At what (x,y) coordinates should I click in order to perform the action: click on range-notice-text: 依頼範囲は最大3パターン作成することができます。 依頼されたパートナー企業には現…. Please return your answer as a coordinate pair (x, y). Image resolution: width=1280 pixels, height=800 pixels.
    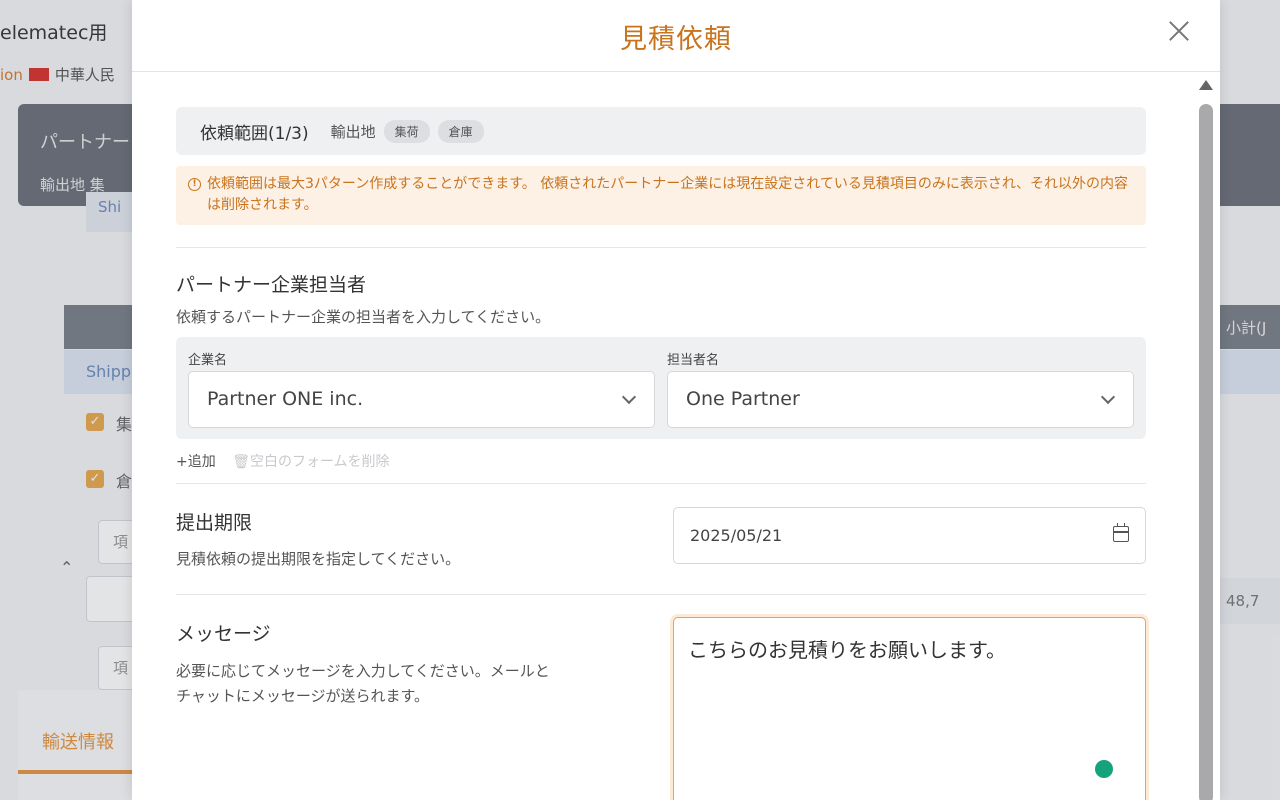
    Looking at the image, I should click on (667, 194).